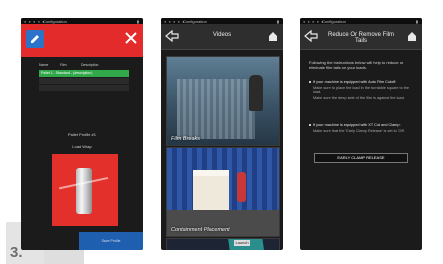 The width and height of the screenshot is (443, 264). I want to click on profile-header-bar, so click(82, 40).